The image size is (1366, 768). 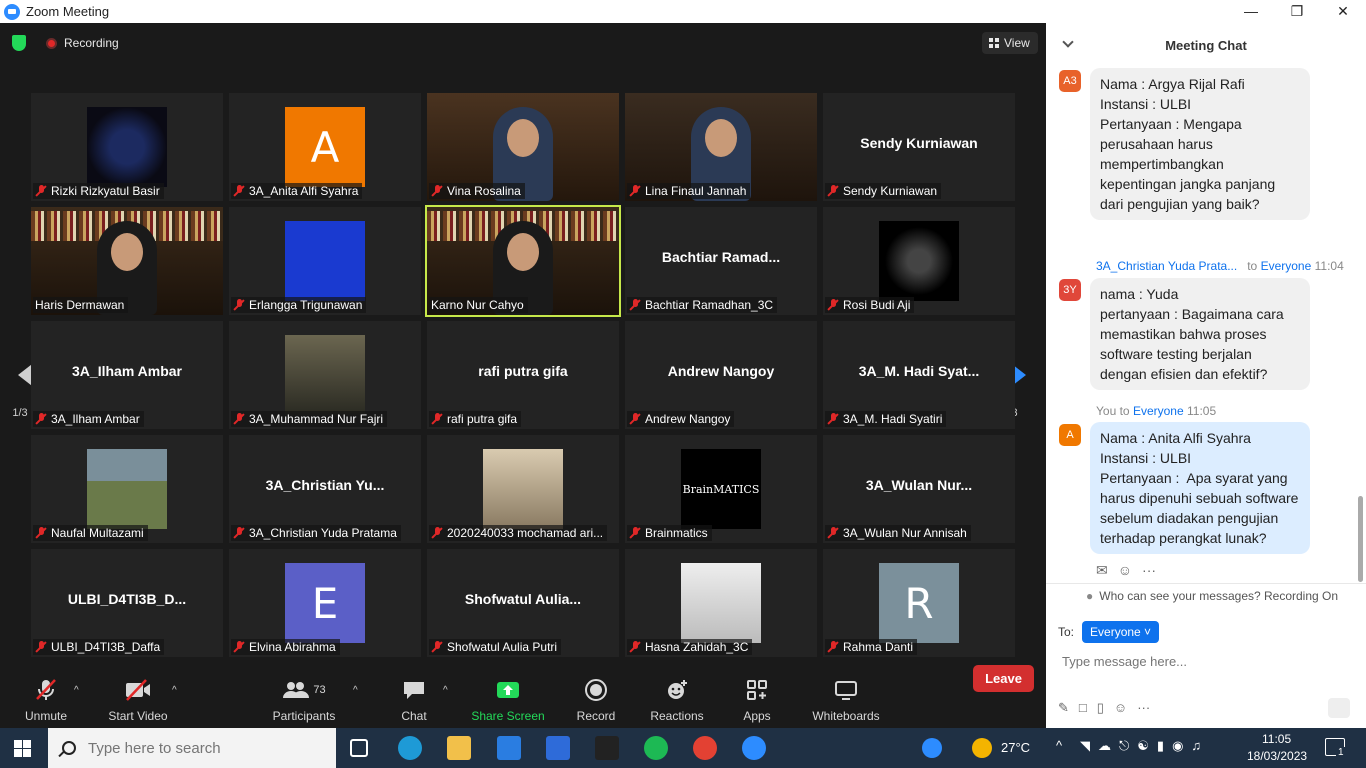 I want to click on participant-tile: rafi putra gifa rafi putra gifa, so click(x=523, y=375).